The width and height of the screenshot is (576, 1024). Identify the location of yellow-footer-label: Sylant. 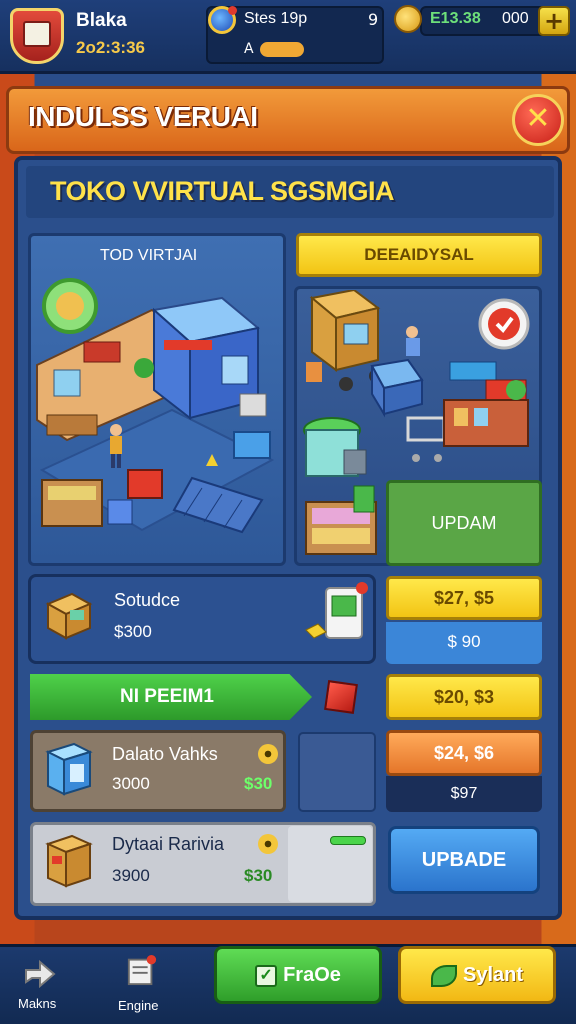
(493, 975).